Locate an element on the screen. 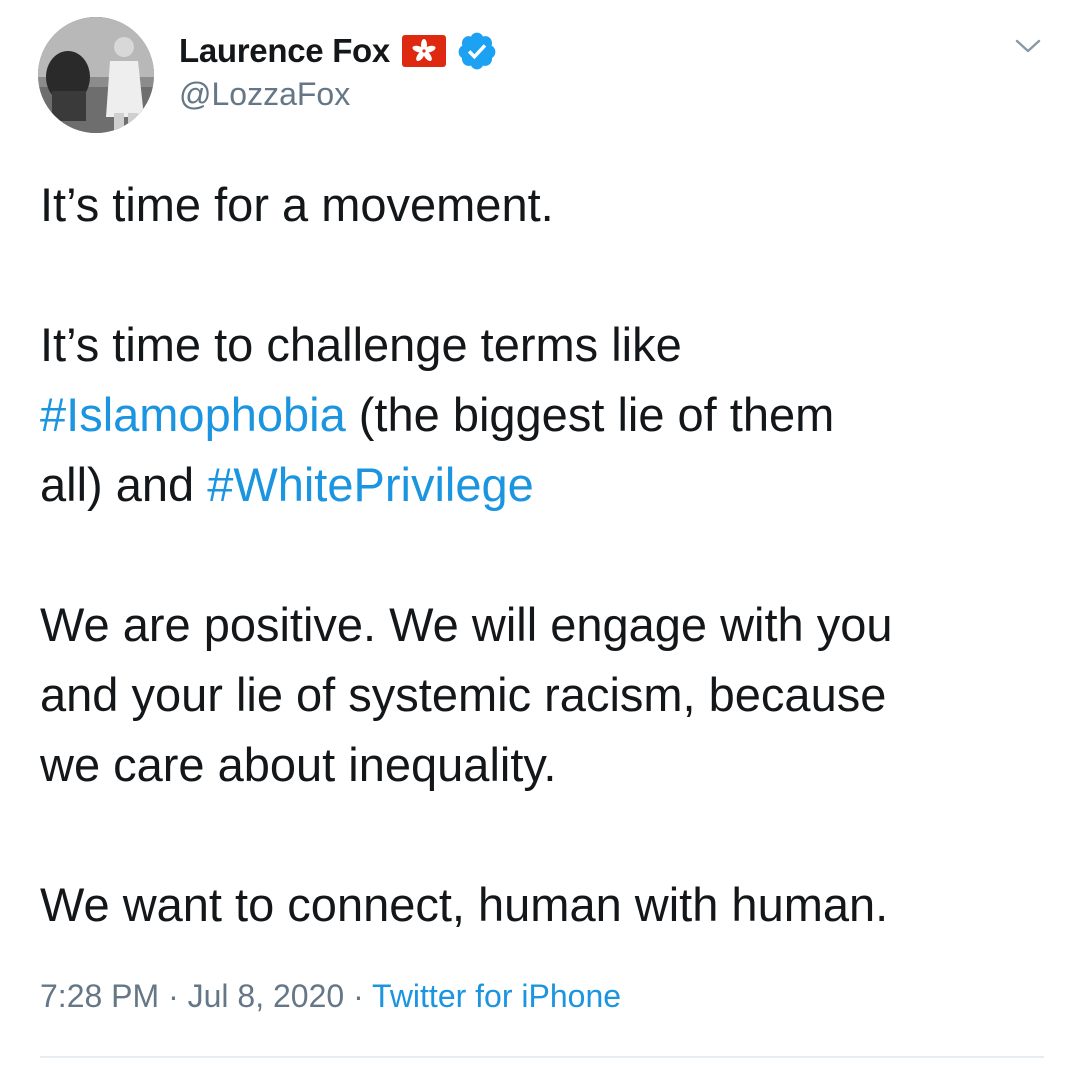  tweet-source-link: Twitter for iPhone is located at coordinates (496, 996).